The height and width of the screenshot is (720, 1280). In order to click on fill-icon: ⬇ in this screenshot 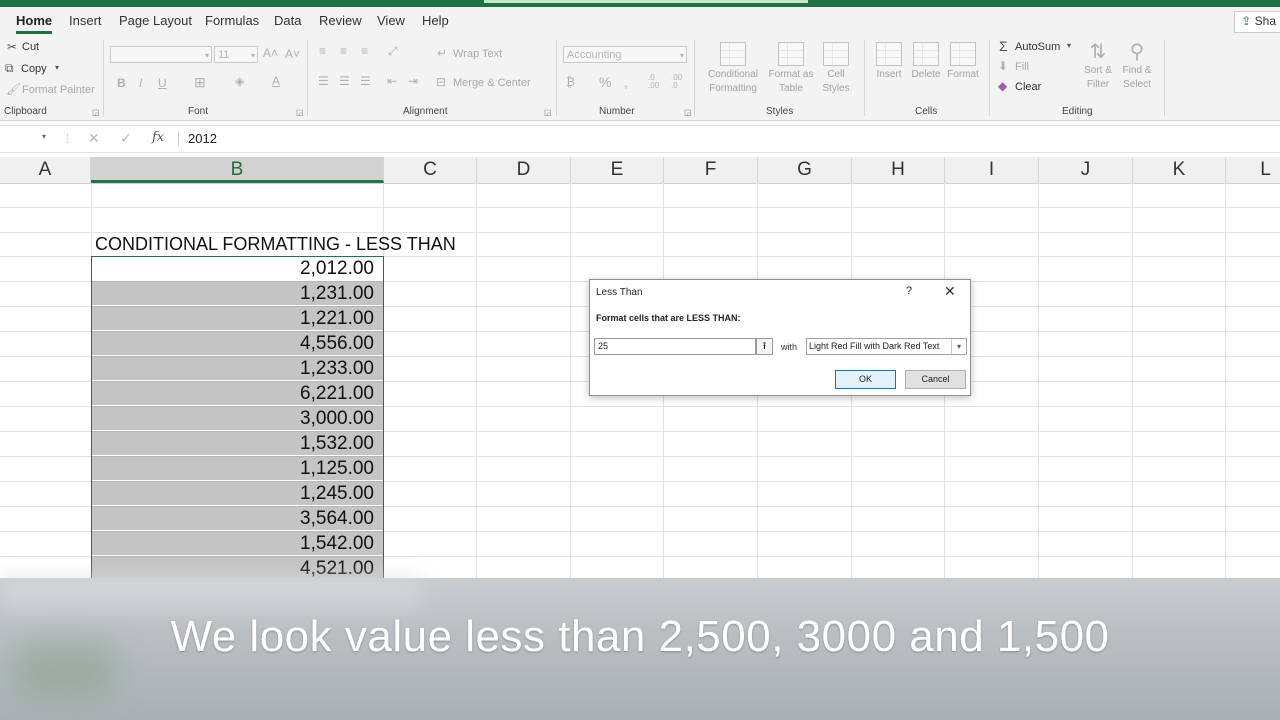, I will do `click(1003, 66)`.